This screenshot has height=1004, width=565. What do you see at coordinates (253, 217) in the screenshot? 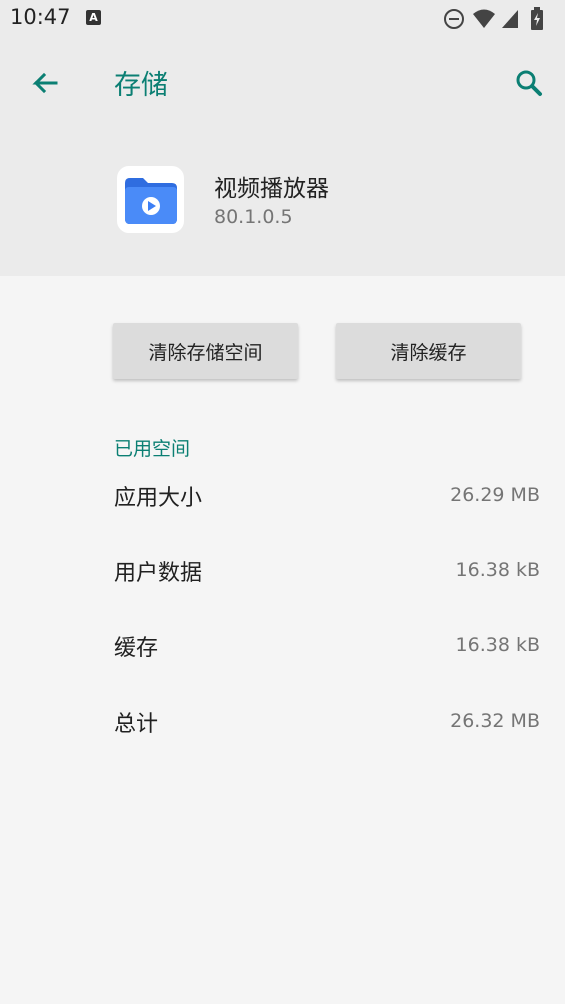
I see `app-version: 80.1.0.5` at bounding box center [253, 217].